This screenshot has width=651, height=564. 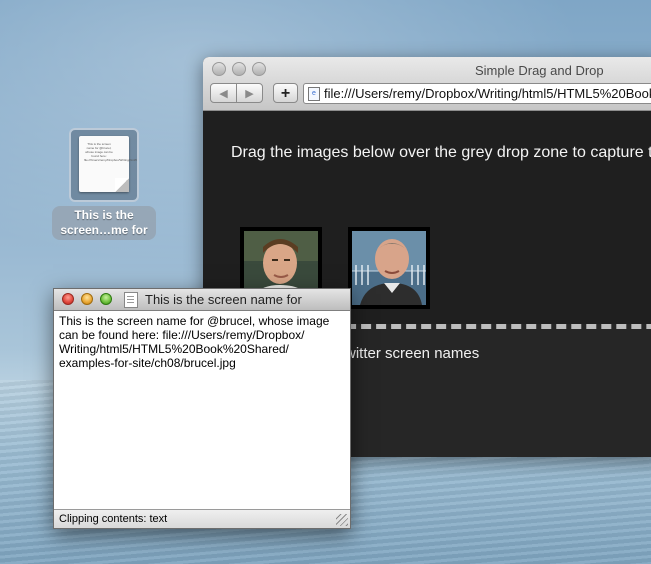 I want to click on desktop-icon-label: This is the screen…me for, so click(x=104, y=223).